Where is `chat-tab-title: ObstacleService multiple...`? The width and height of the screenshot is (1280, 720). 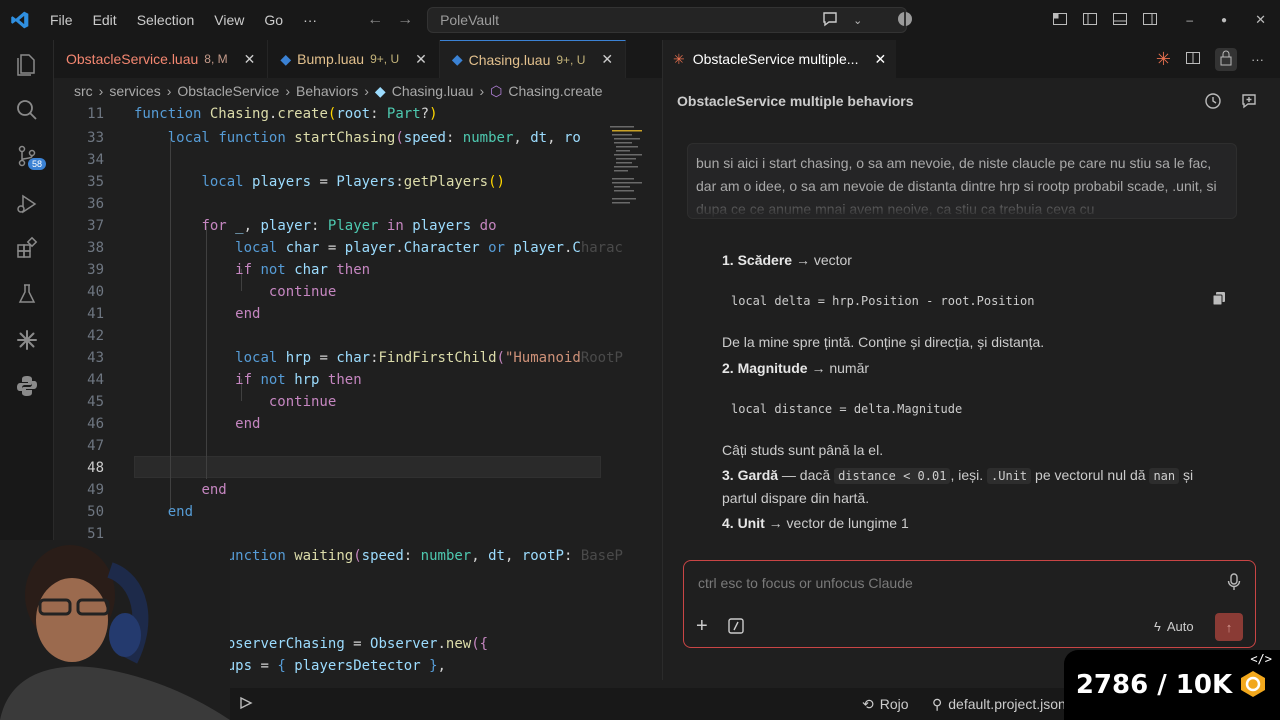
chat-tab-title: ObstacleService multiple... is located at coordinates (775, 59).